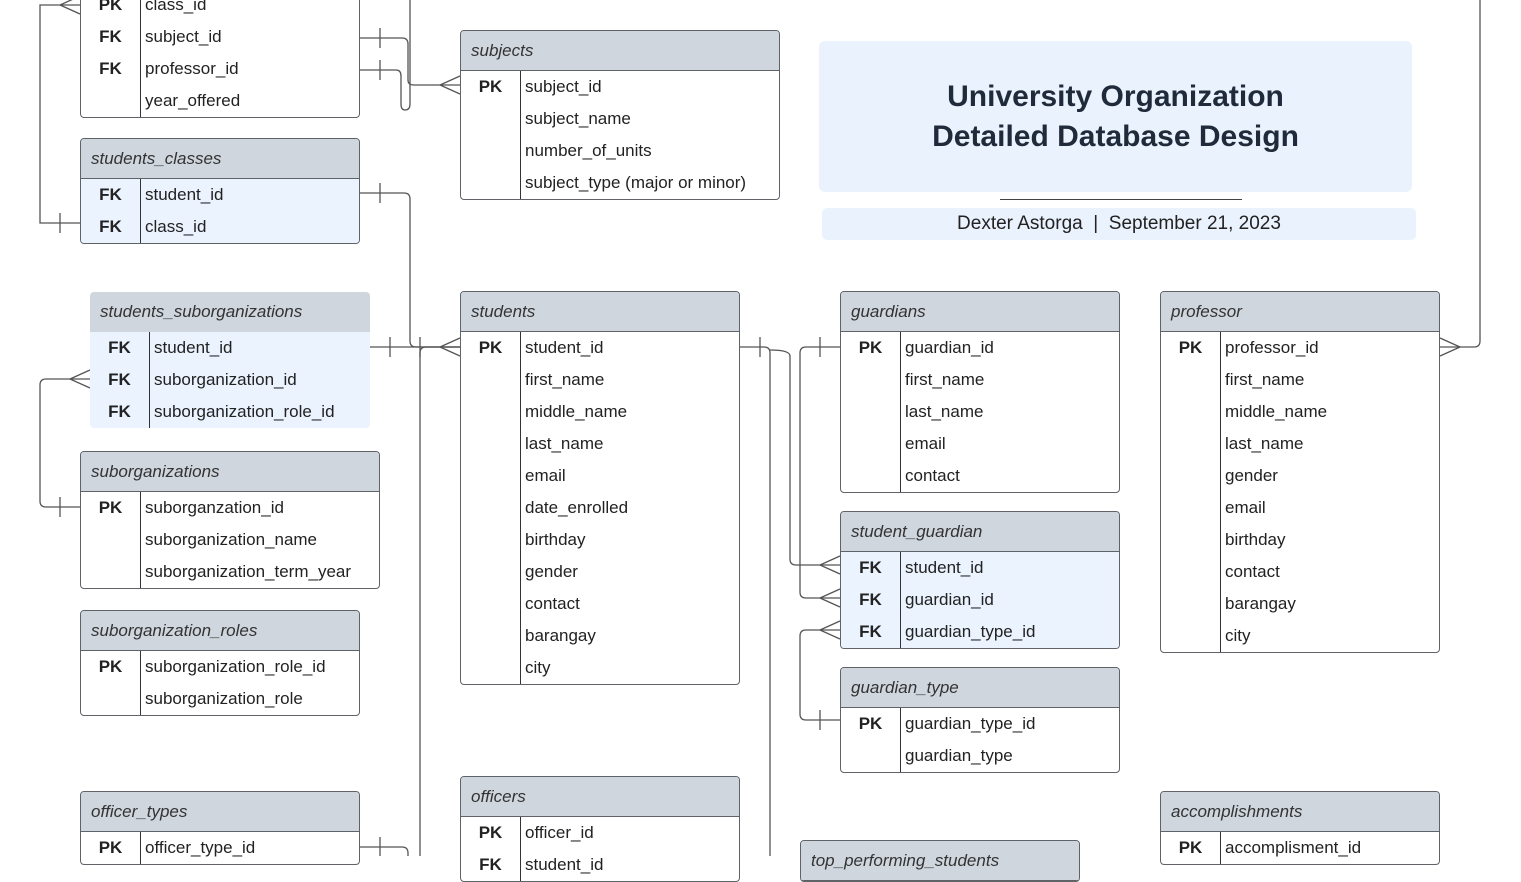 The image size is (1521, 882). I want to click on table-accomplishments: accomplishments PK accomplisment_id, so click(1300, 828).